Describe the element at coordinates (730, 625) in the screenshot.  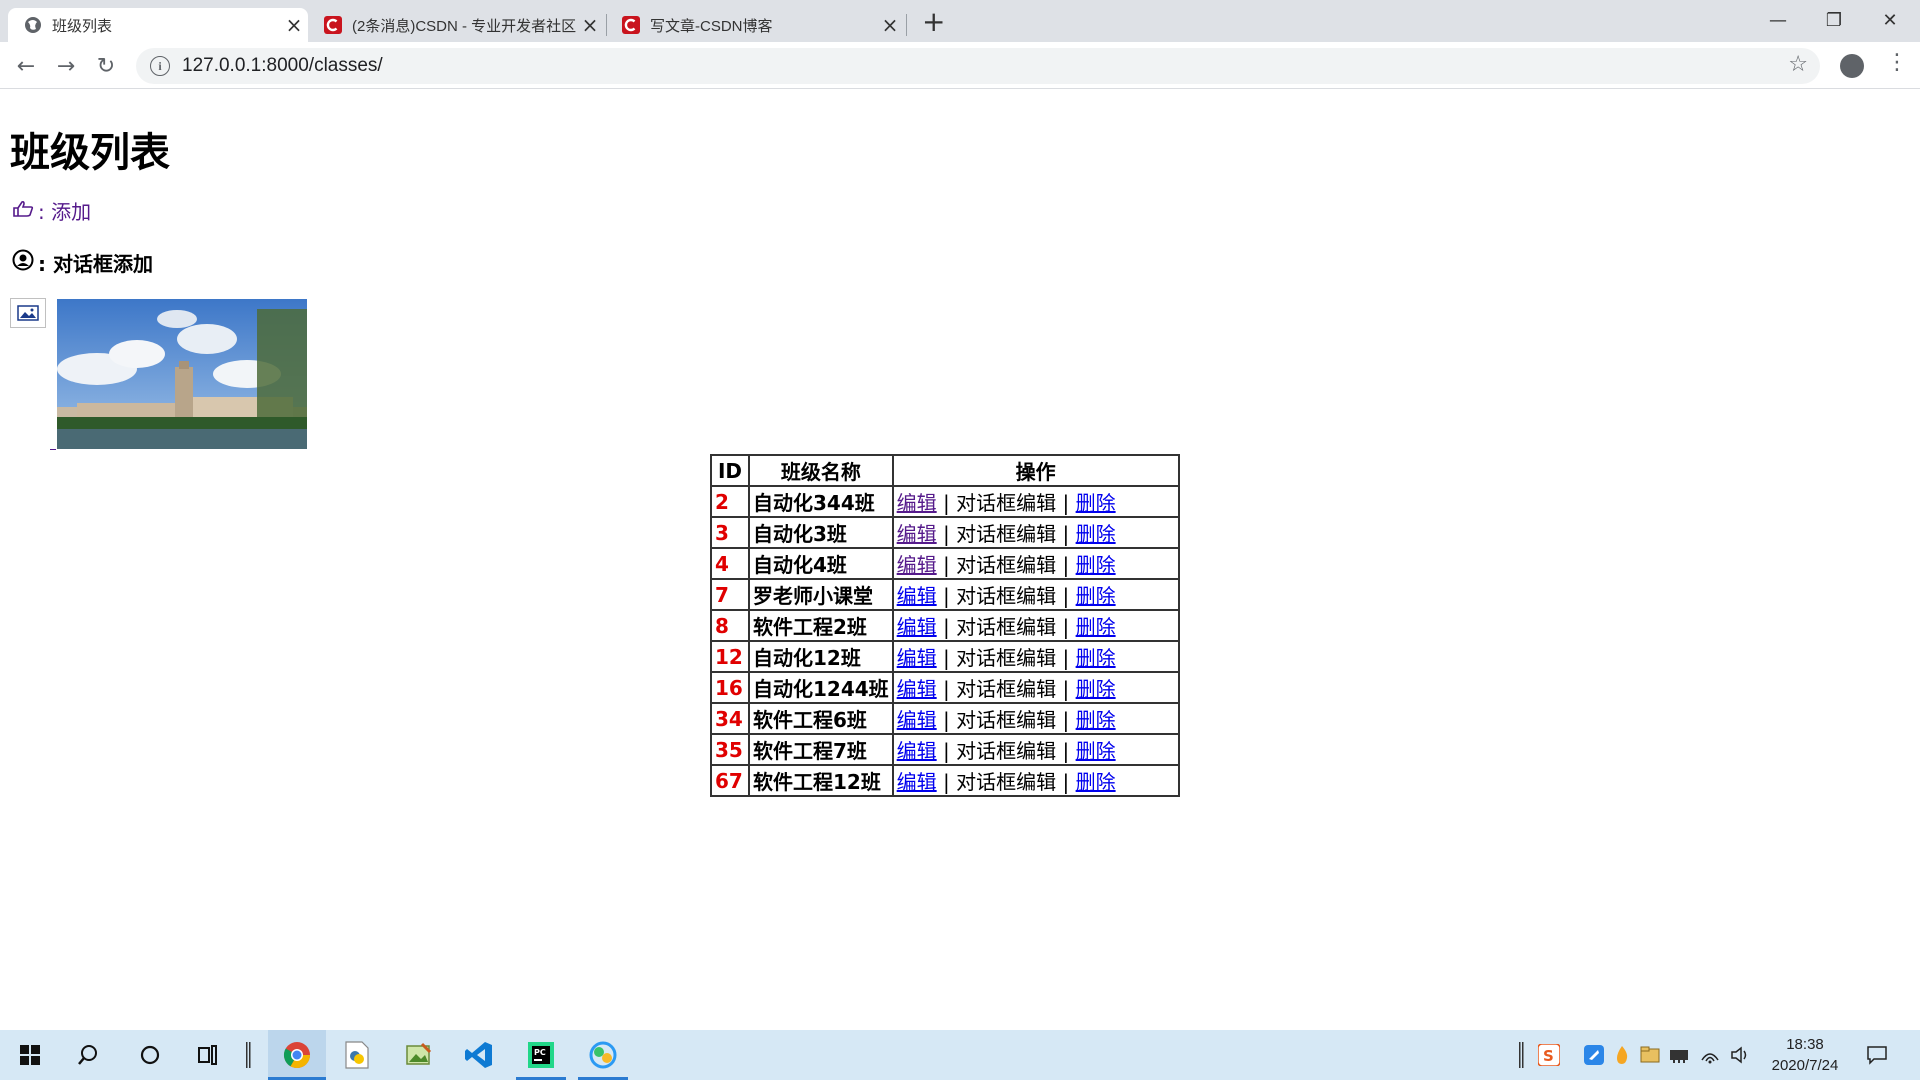
I see `class-id: 8` at that location.